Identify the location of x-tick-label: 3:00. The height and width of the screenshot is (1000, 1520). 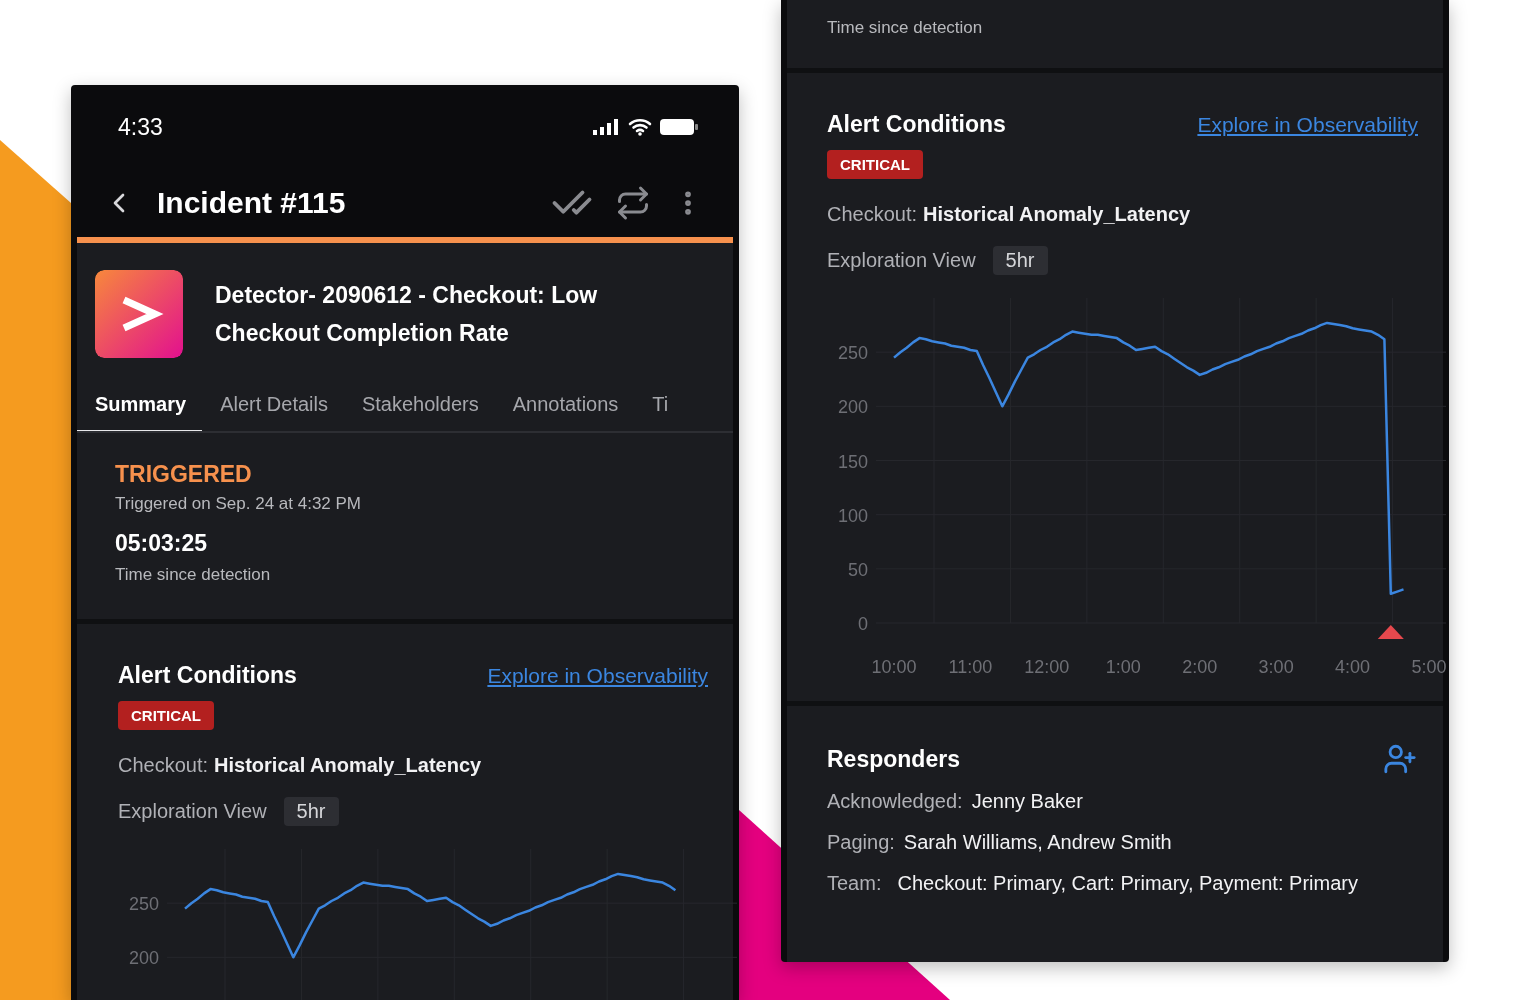
(1276, 667).